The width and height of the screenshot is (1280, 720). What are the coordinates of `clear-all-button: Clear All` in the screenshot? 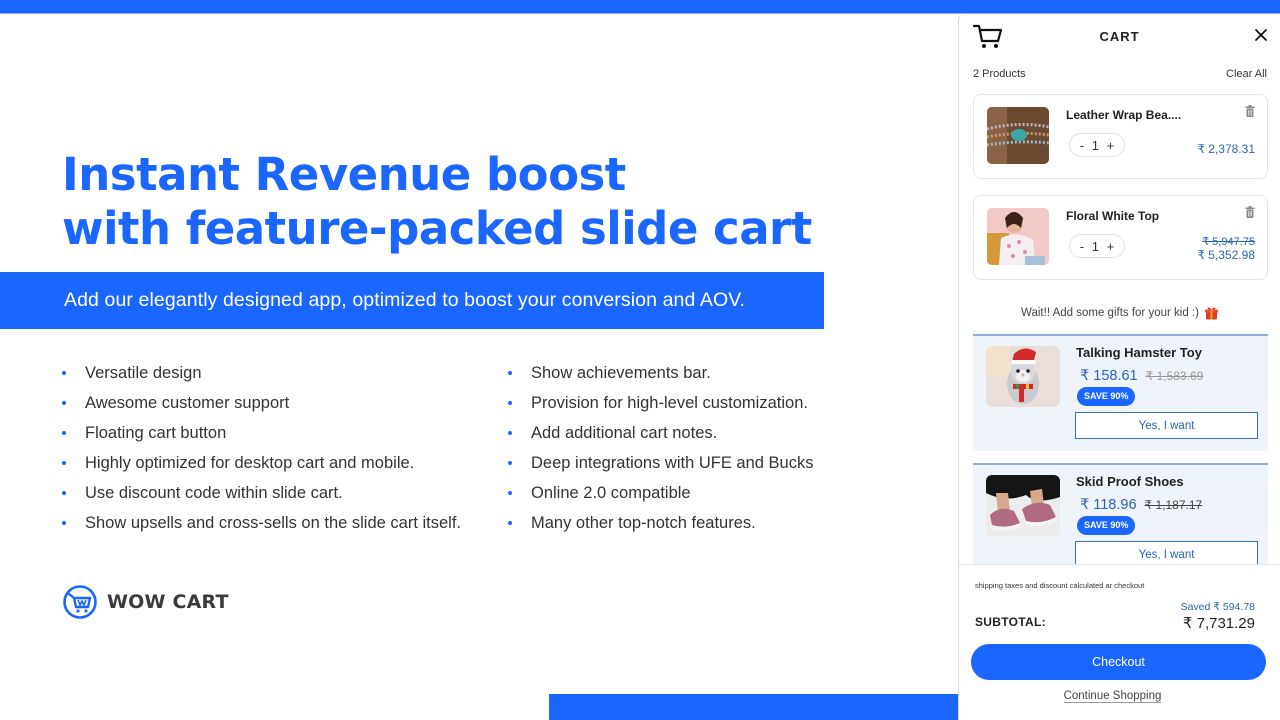 It's located at (1246, 74).